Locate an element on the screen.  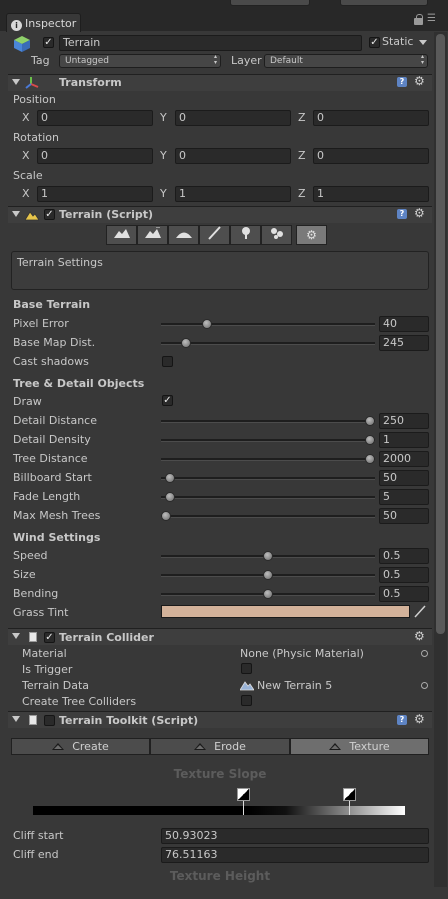
draw-checkbox: ✓ is located at coordinates (167, 400).